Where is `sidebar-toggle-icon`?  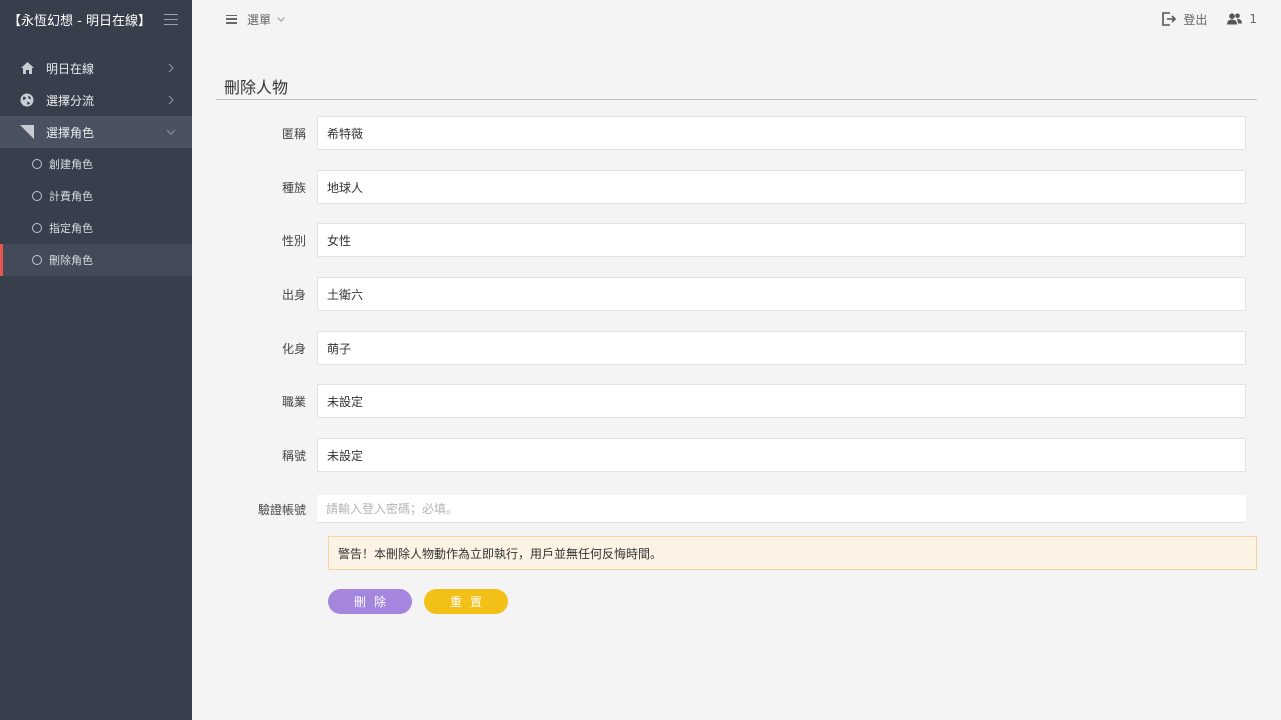 sidebar-toggle-icon is located at coordinates (171, 19).